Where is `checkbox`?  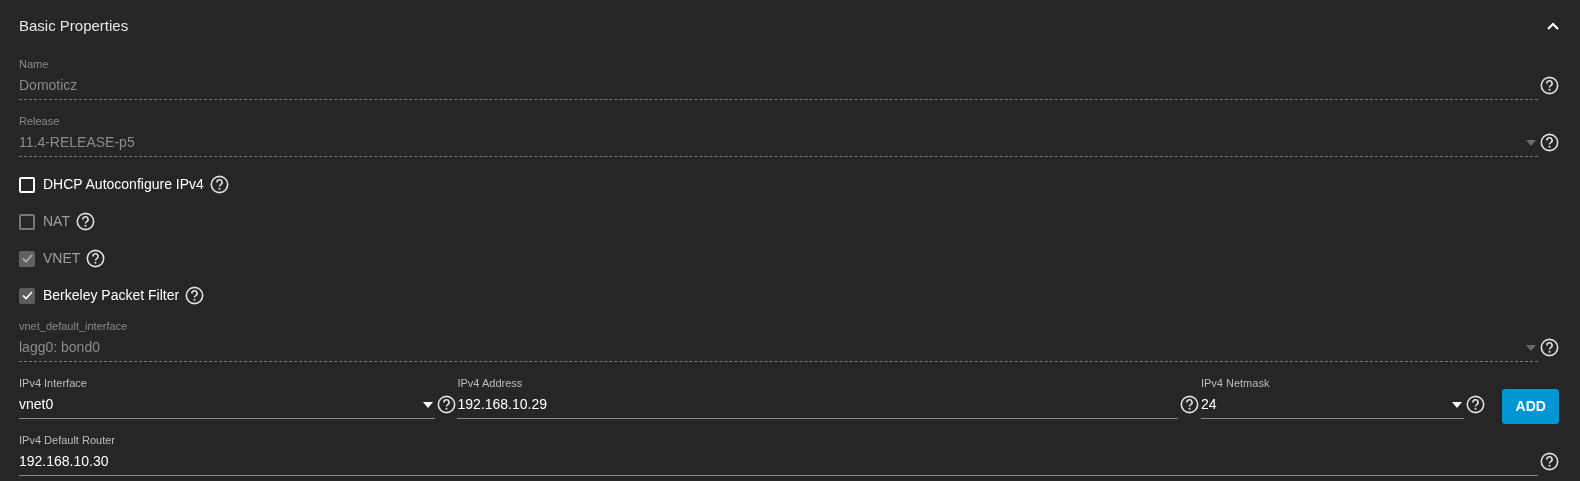 checkbox is located at coordinates (27, 295).